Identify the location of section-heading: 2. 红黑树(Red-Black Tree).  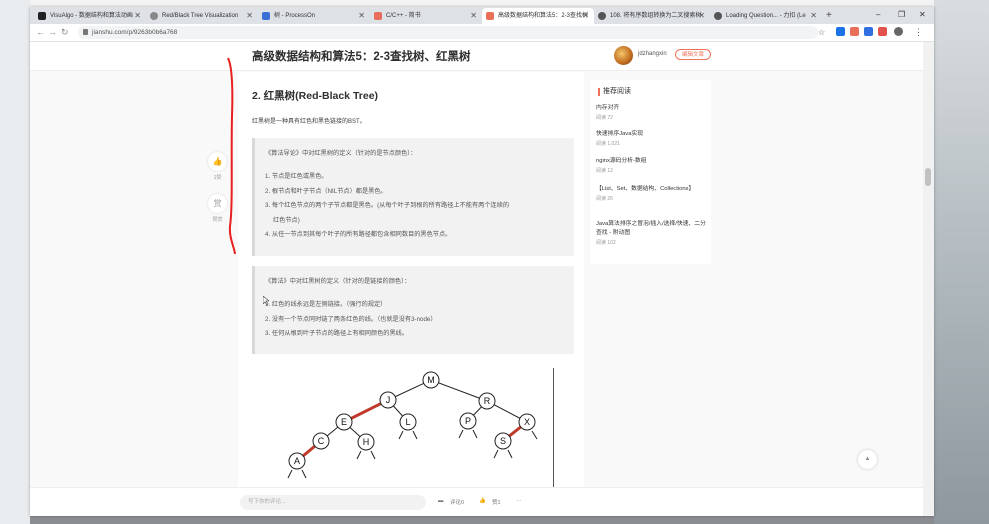
(315, 96).